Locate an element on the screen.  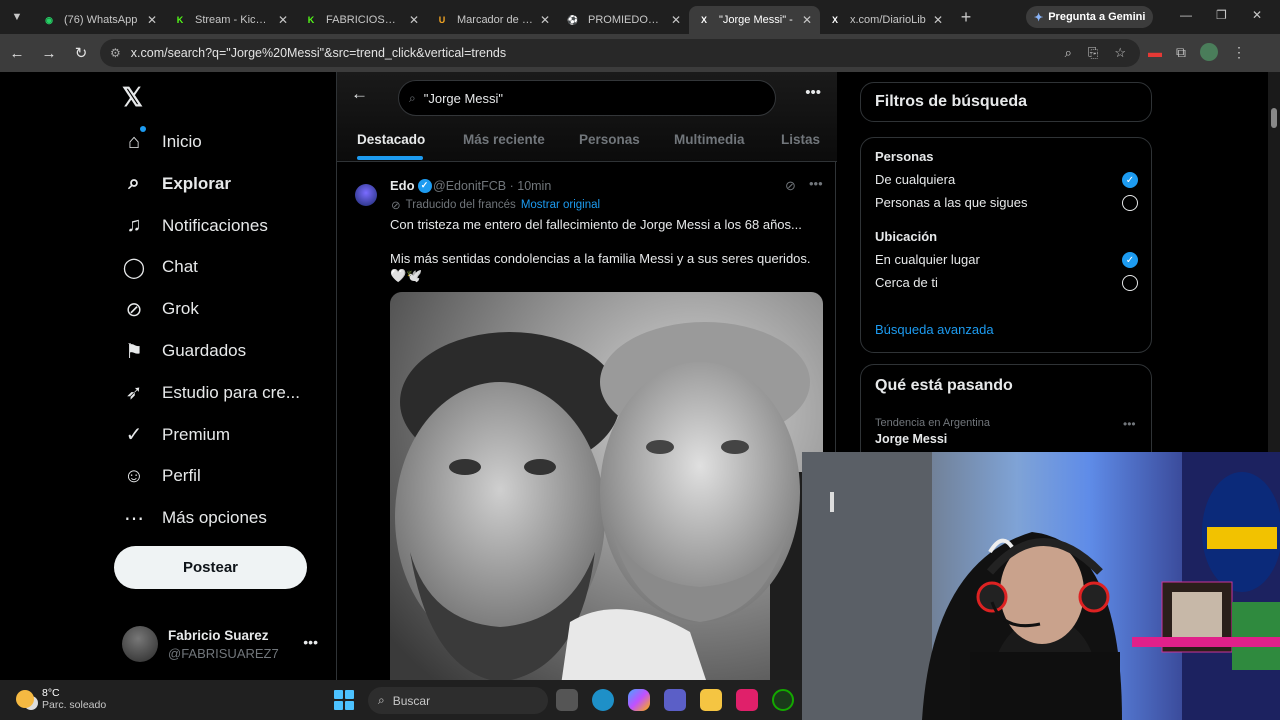
tweet-avatar is located at coordinates (366, 195).